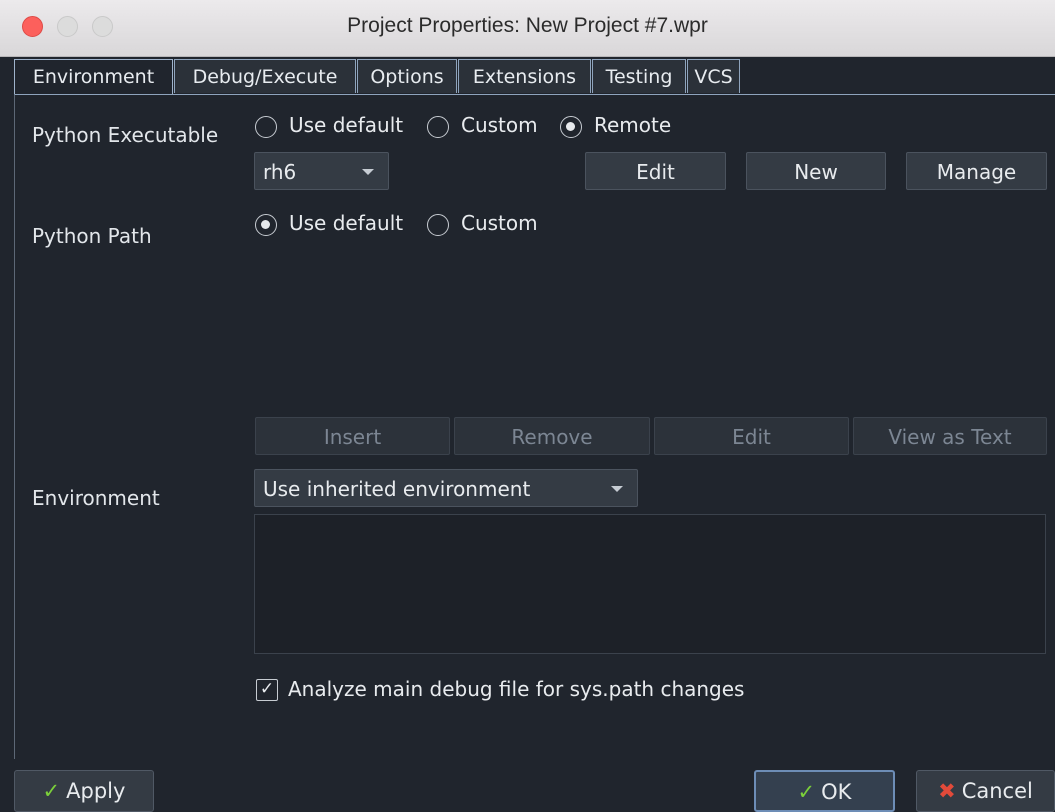 The width and height of the screenshot is (1055, 812). I want to click on cancel-button: ✖ Cancel, so click(985, 791).